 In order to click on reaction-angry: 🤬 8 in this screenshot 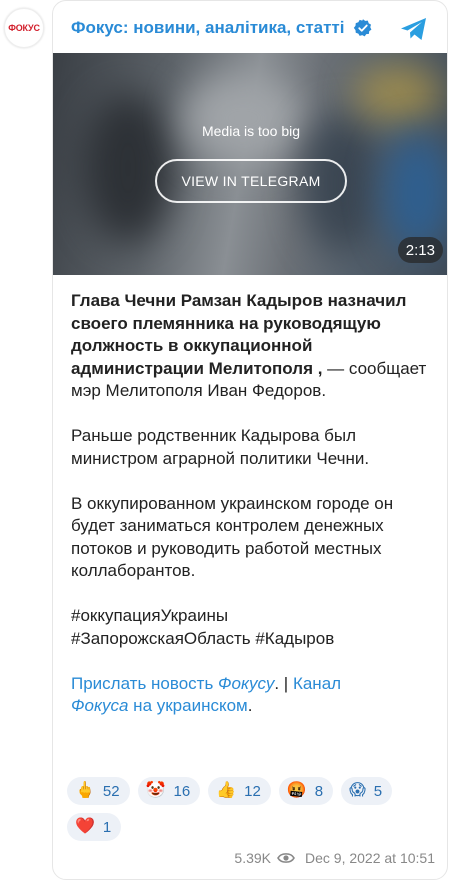, I will do `click(306, 791)`.